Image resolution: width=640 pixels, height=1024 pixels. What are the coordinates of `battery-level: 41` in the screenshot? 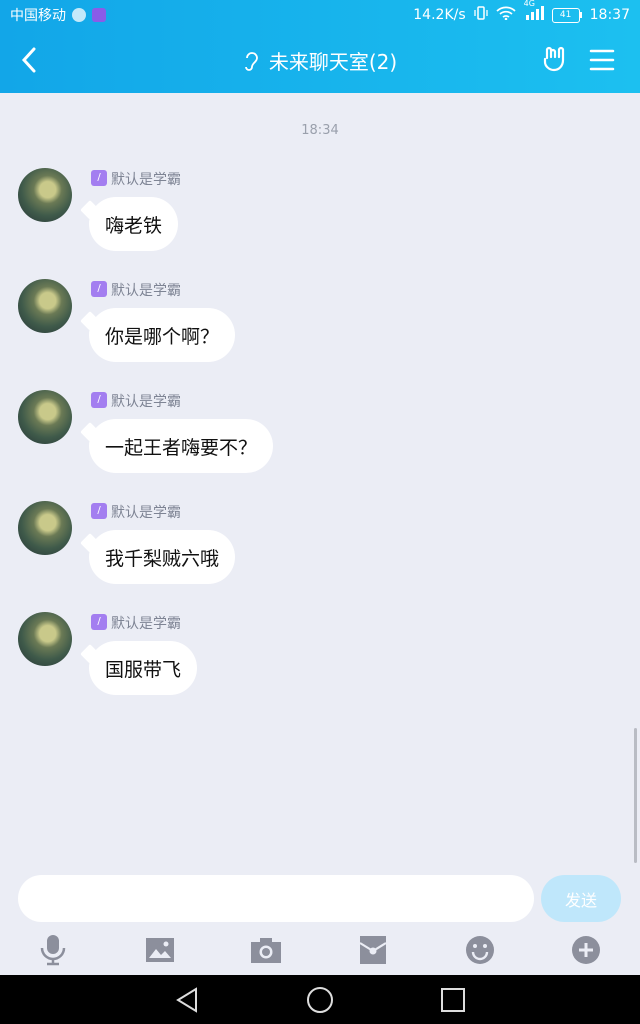 It's located at (565, 15).